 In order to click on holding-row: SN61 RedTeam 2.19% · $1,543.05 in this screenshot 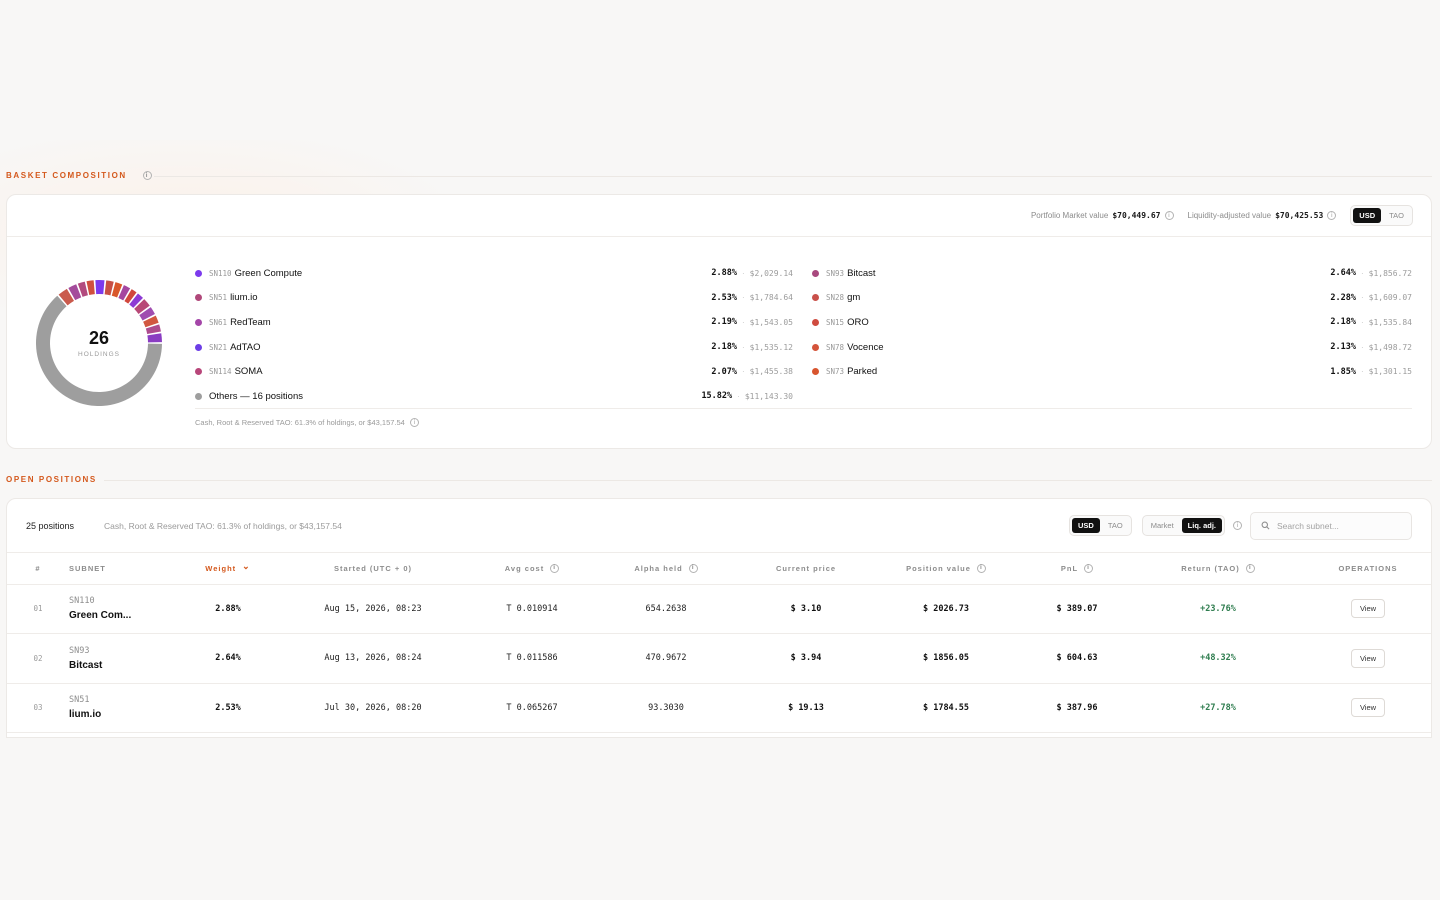, I will do `click(494, 322)`.